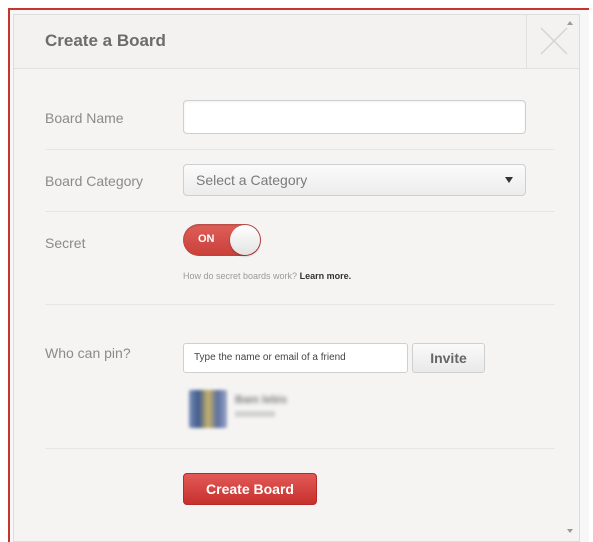 This screenshot has height=542, width=593. What do you see at coordinates (509, 180) in the screenshot?
I see `caret-down-icon` at bounding box center [509, 180].